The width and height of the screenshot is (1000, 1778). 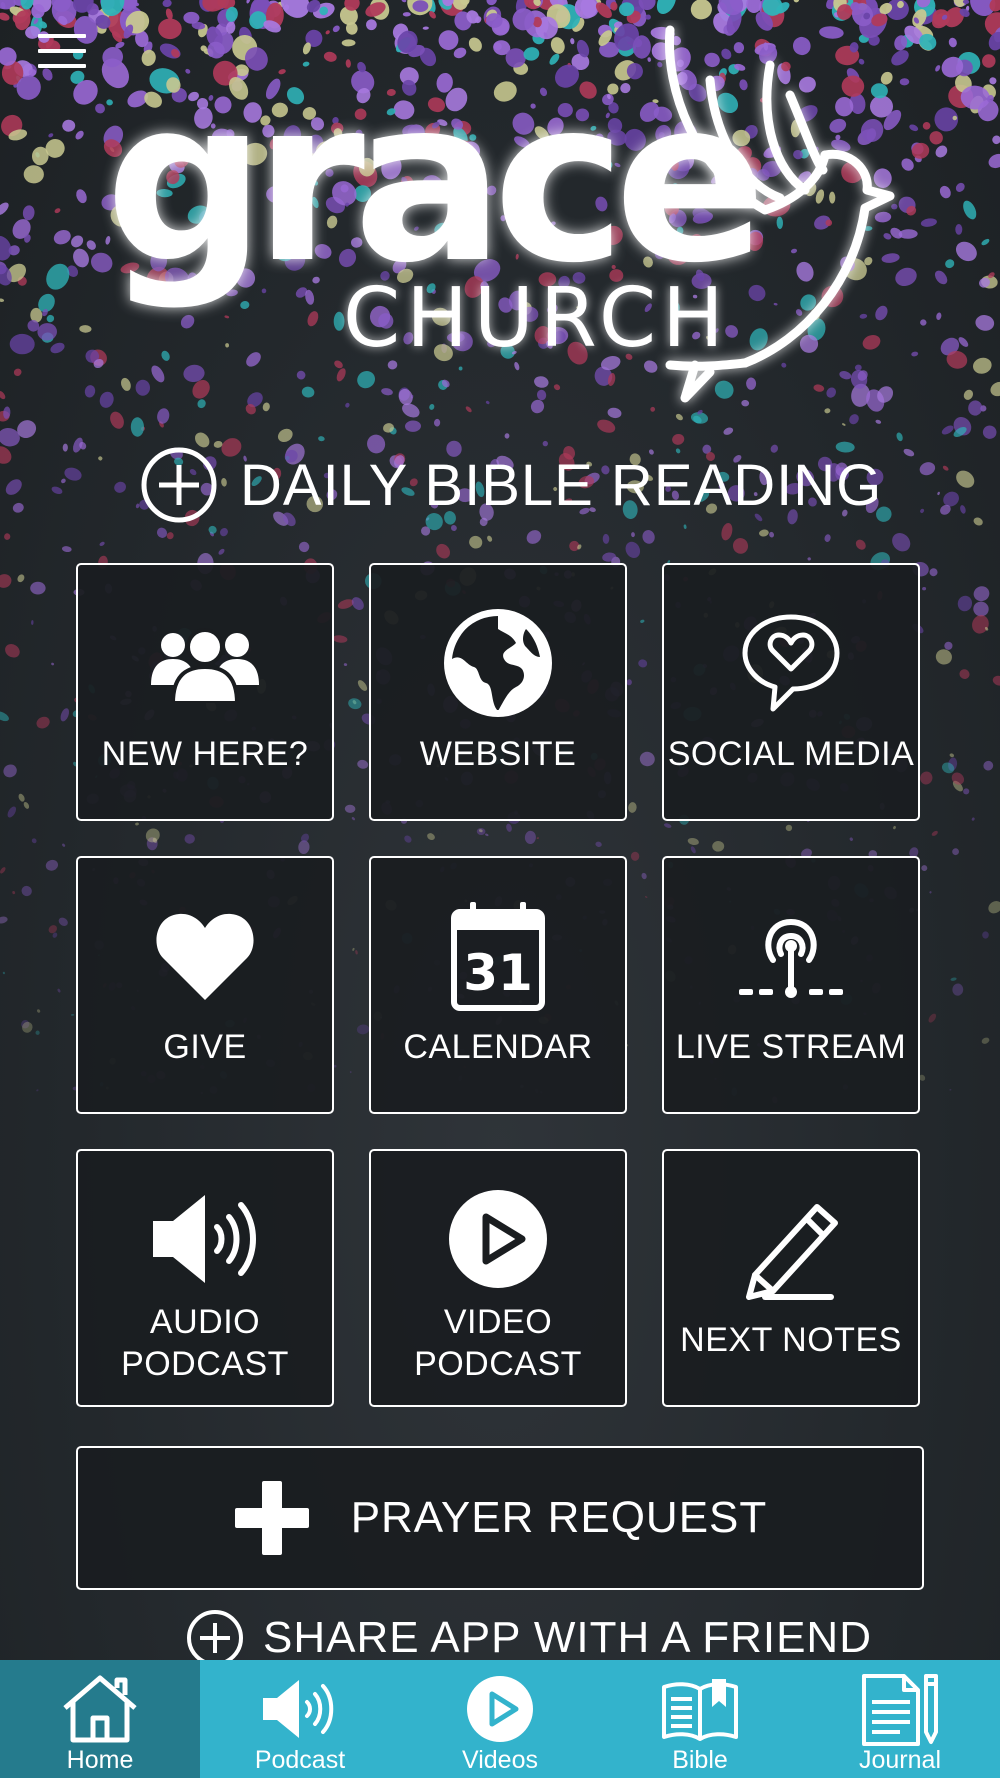 What do you see at coordinates (500, 1719) in the screenshot?
I see `tab-videos: Videos` at bounding box center [500, 1719].